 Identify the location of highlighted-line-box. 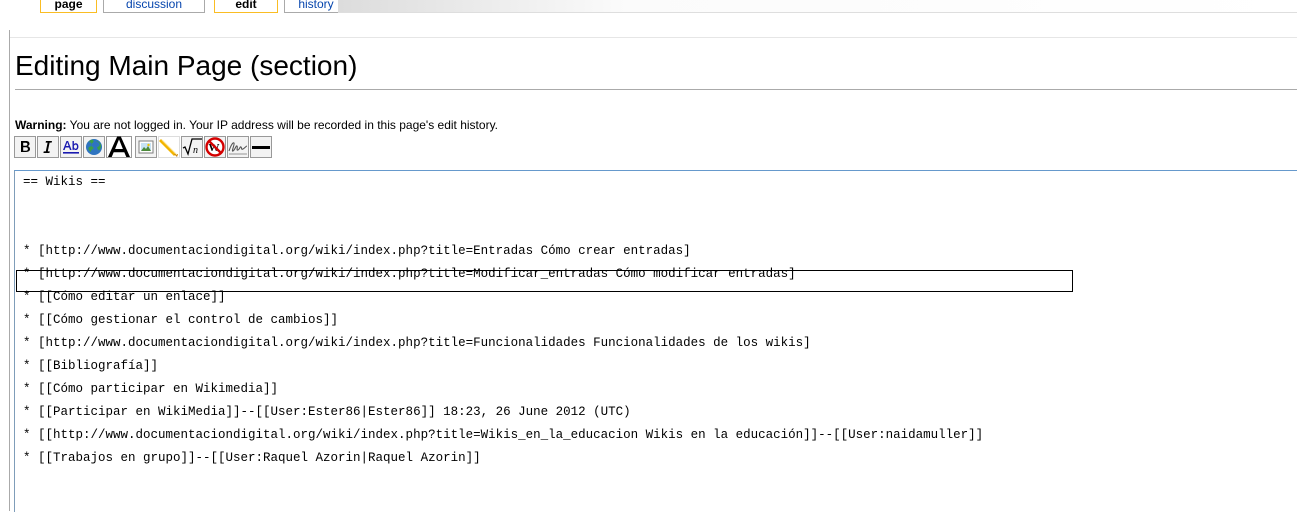
(544, 281).